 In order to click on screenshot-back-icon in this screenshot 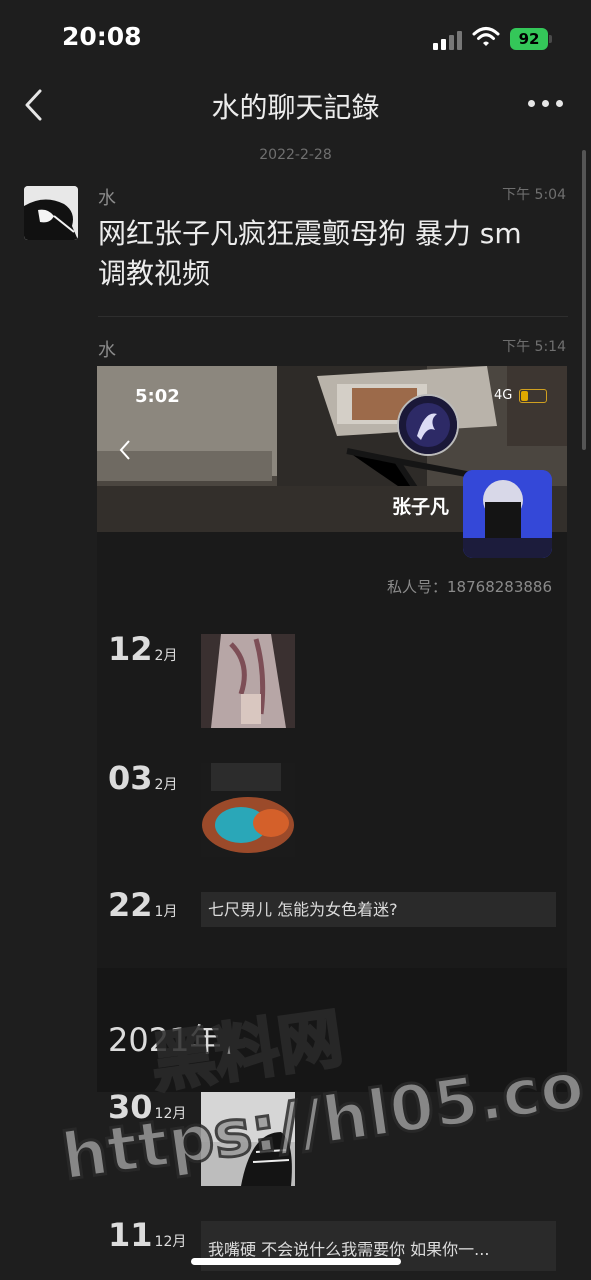, I will do `click(124, 450)`.